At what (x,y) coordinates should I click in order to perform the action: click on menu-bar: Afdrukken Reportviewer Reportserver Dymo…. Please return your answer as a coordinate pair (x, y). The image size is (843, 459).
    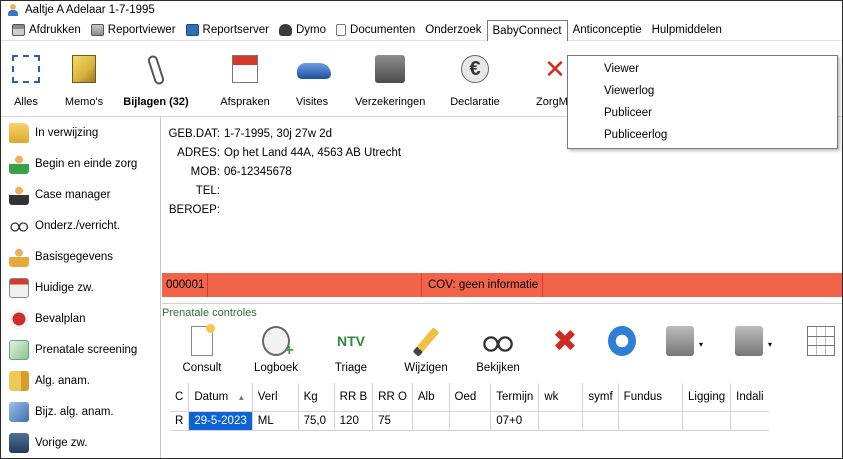
    Looking at the image, I should click on (421, 30).